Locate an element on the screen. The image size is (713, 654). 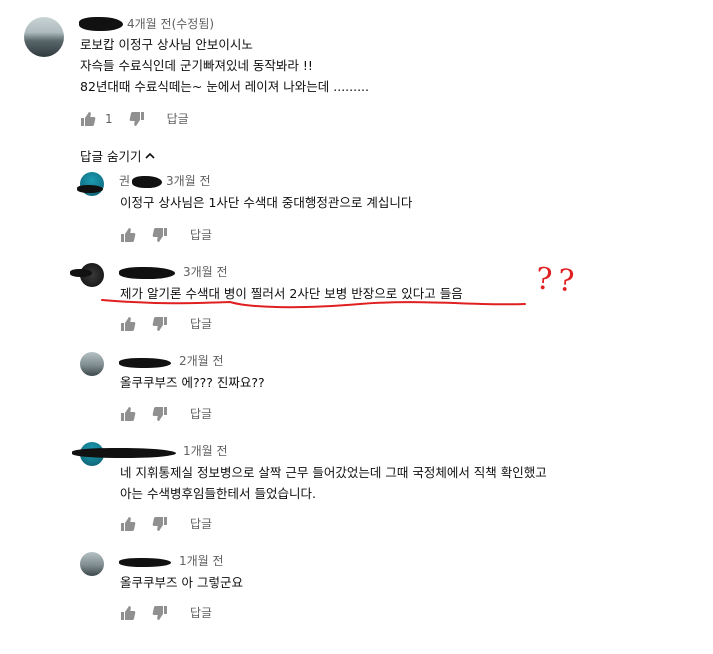
comment-time: 2개월 전 is located at coordinates (201, 360).